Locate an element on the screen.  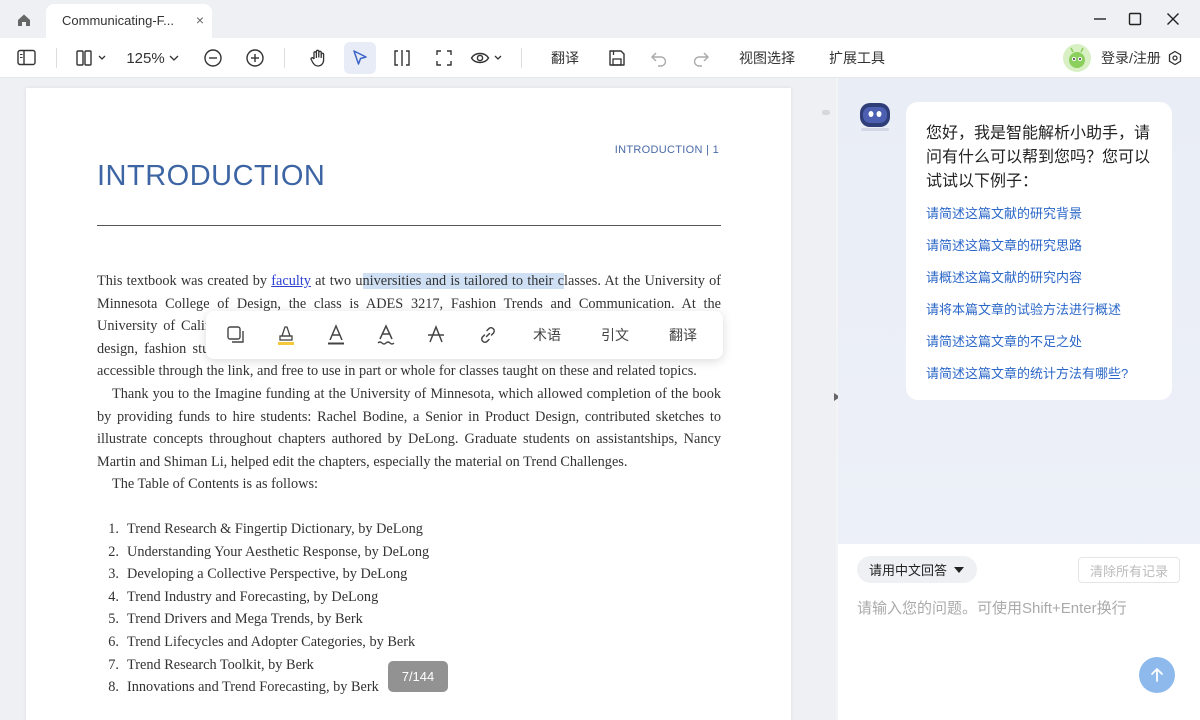
toc-number: 8. is located at coordinates (113, 687).